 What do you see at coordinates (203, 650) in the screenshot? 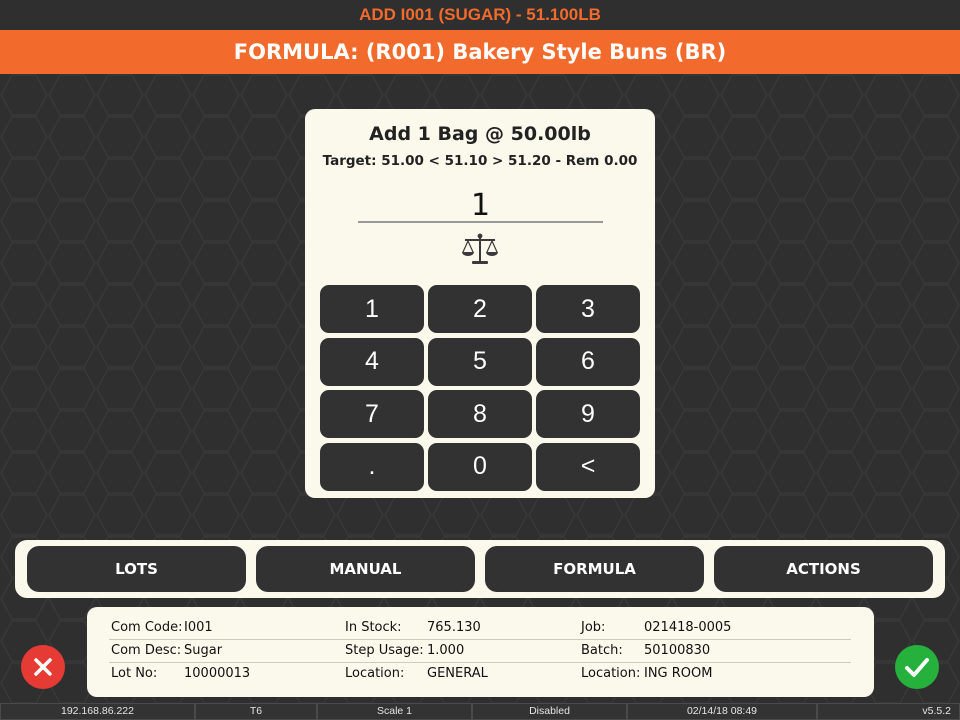
I see `com-desc-value: Sugar` at bounding box center [203, 650].